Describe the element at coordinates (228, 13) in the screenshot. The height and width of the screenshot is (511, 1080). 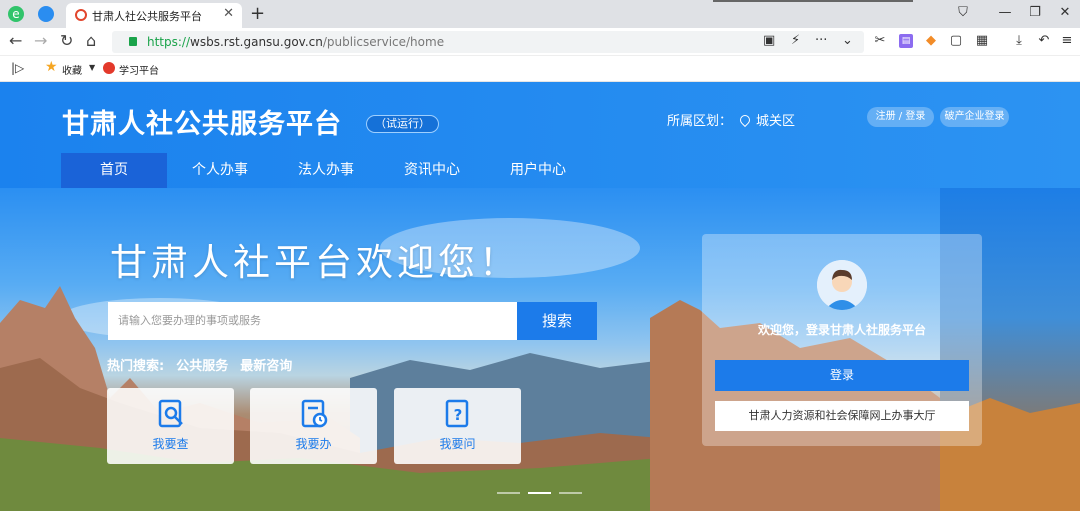
I see `tab-close-icon: ✕` at that location.